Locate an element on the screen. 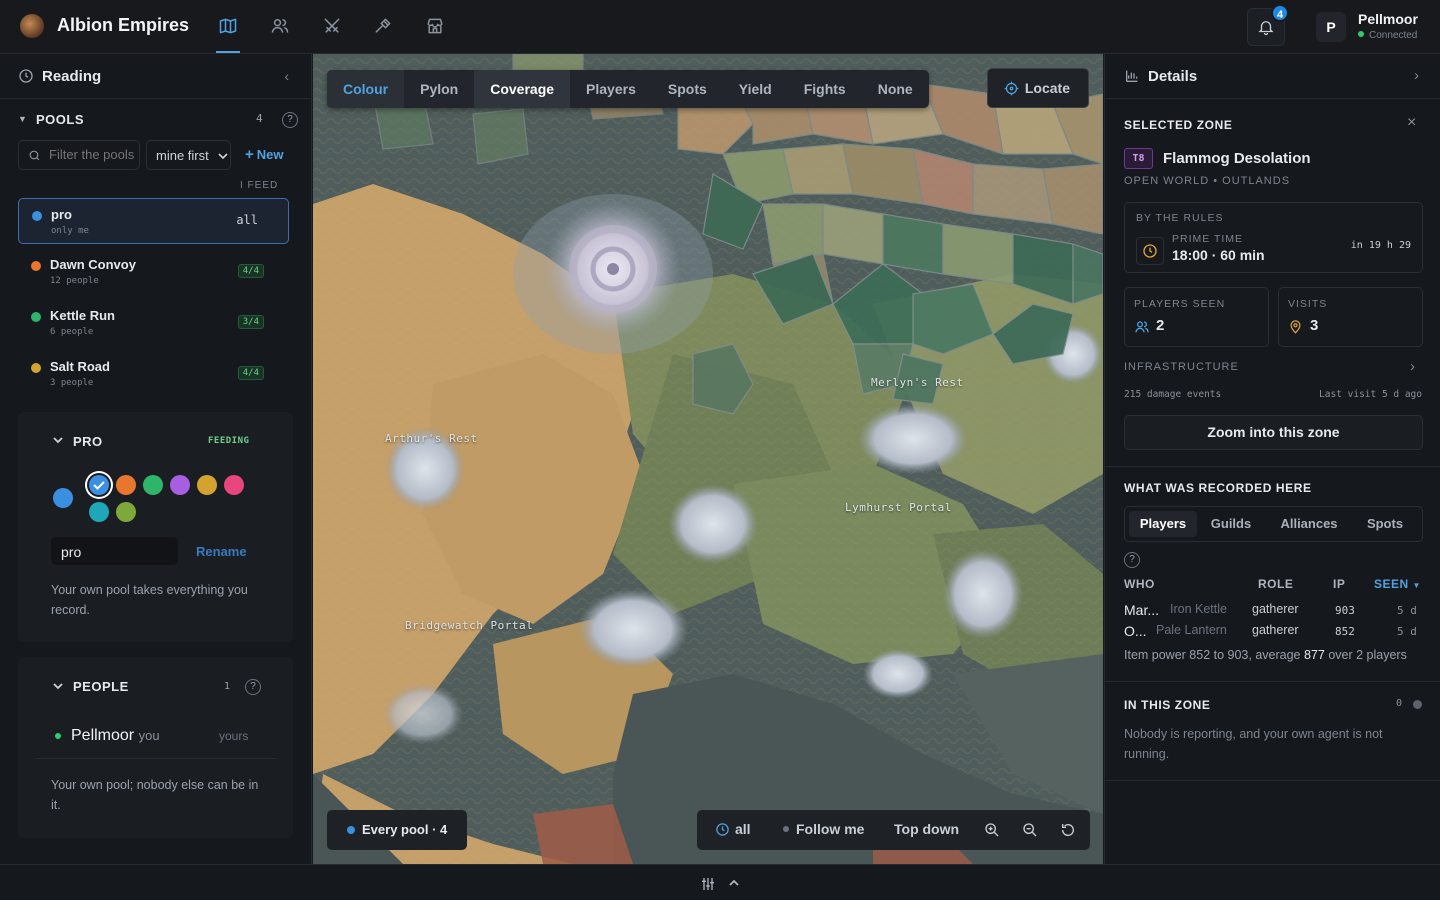 This screenshot has width=1440, height=900. mode-pylon: Pylon is located at coordinates (439, 89).